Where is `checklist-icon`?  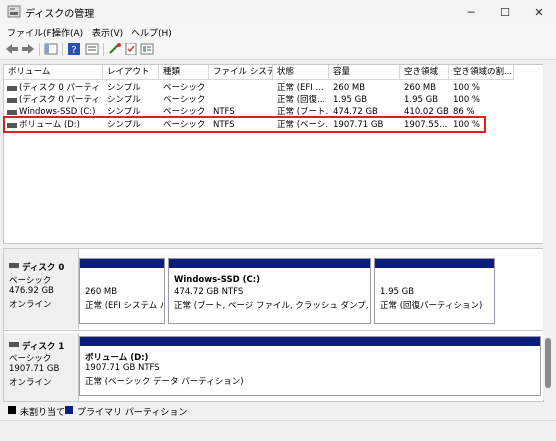 checklist-icon is located at coordinates (131, 49).